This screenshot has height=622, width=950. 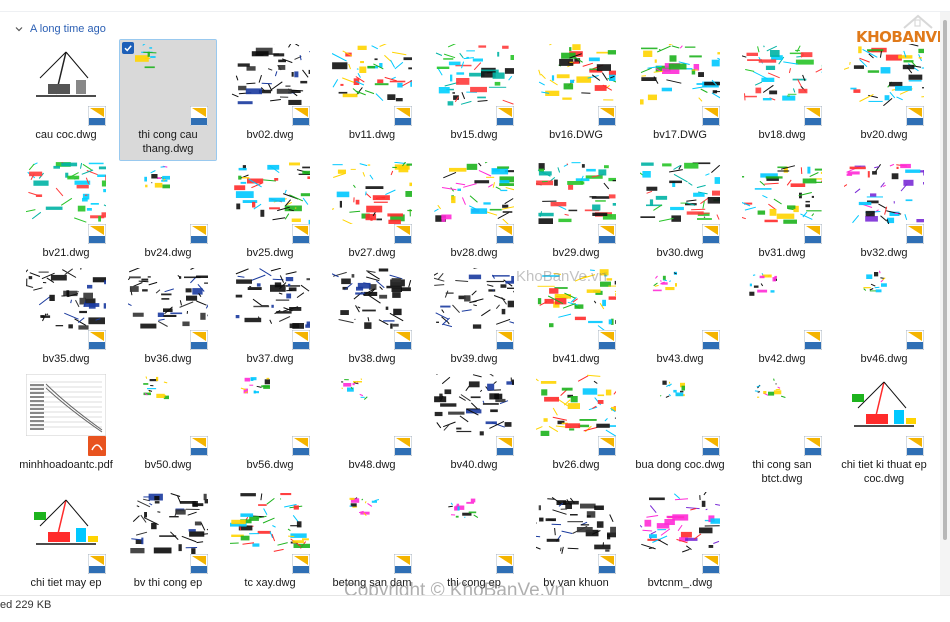 I want to click on file-item: chi tiet ki thuat ep coc.dwg, so click(x=884, y=430).